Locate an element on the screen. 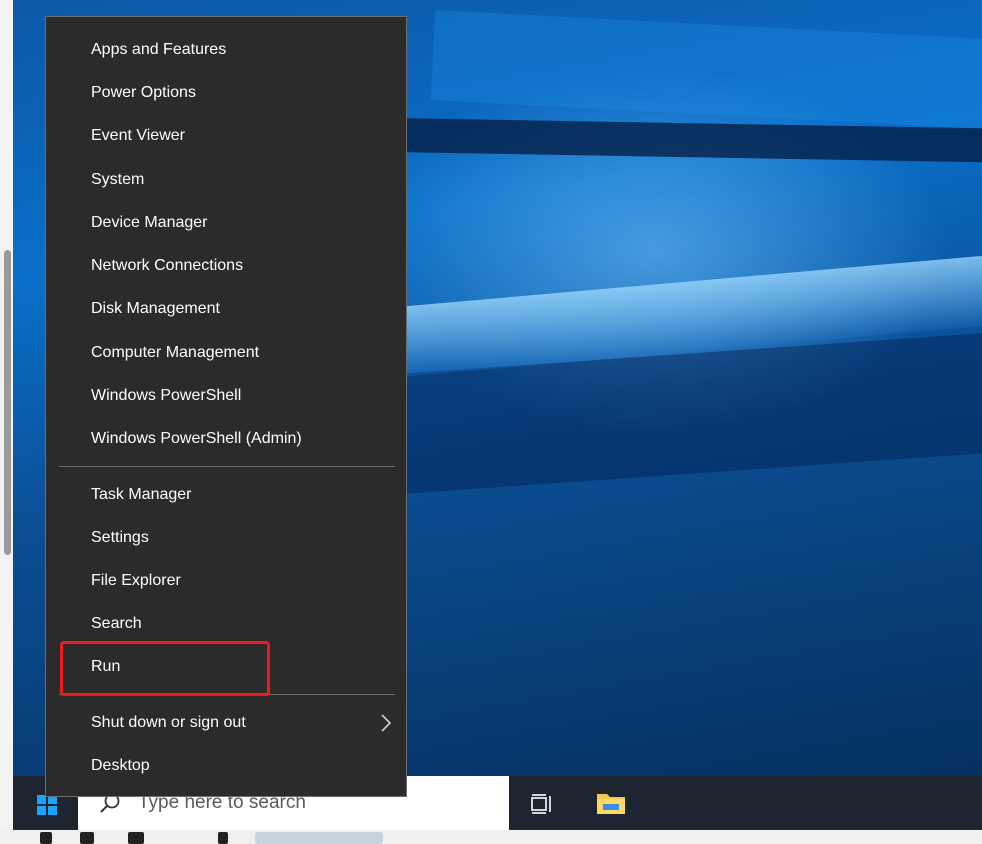 Image resolution: width=982 pixels, height=844 pixels. file-explorer-taskbar-button is located at coordinates (611, 803).